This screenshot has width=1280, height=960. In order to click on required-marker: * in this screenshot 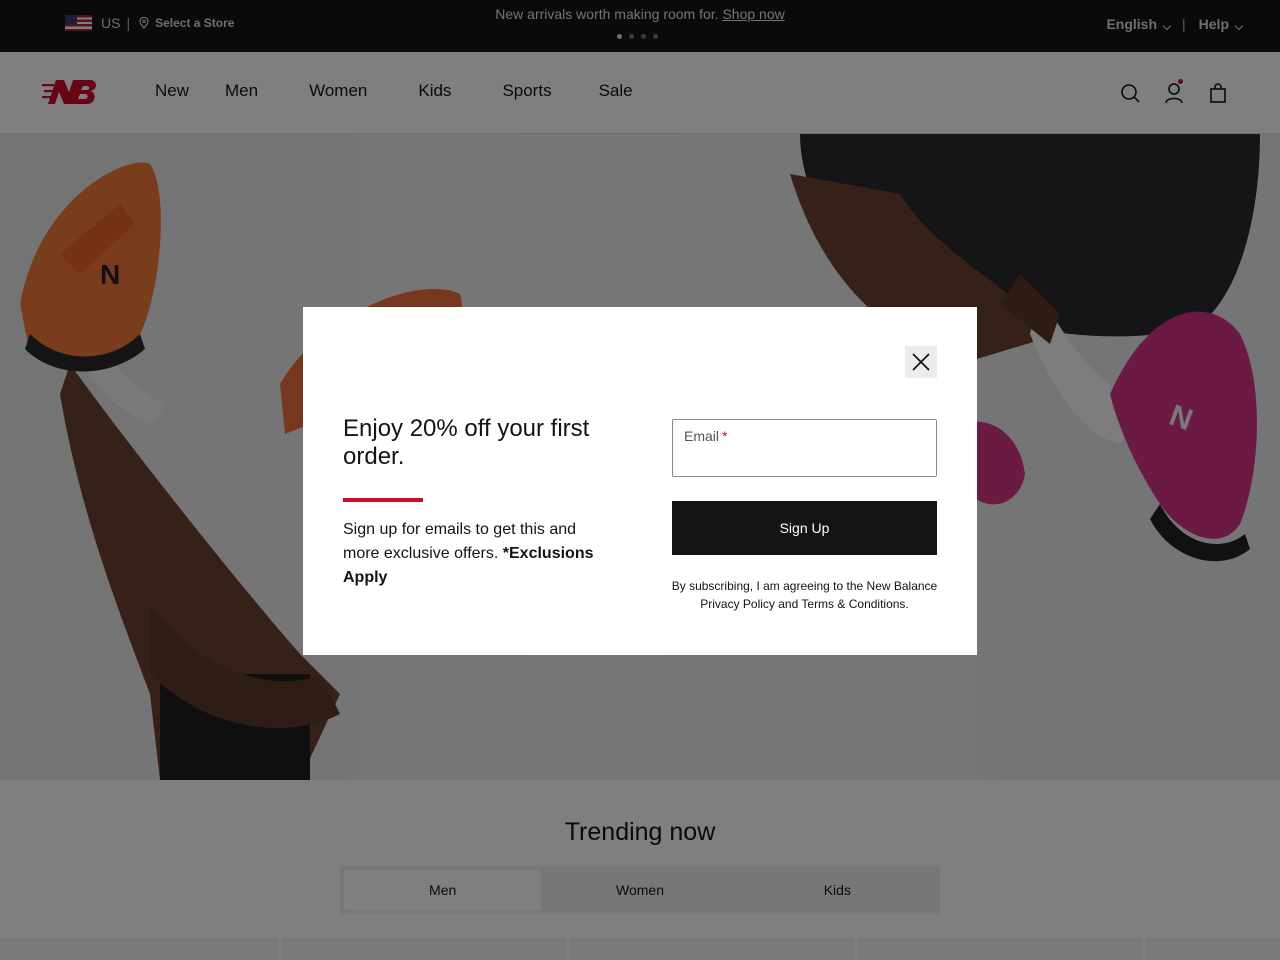, I will do `click(725, 436)`.